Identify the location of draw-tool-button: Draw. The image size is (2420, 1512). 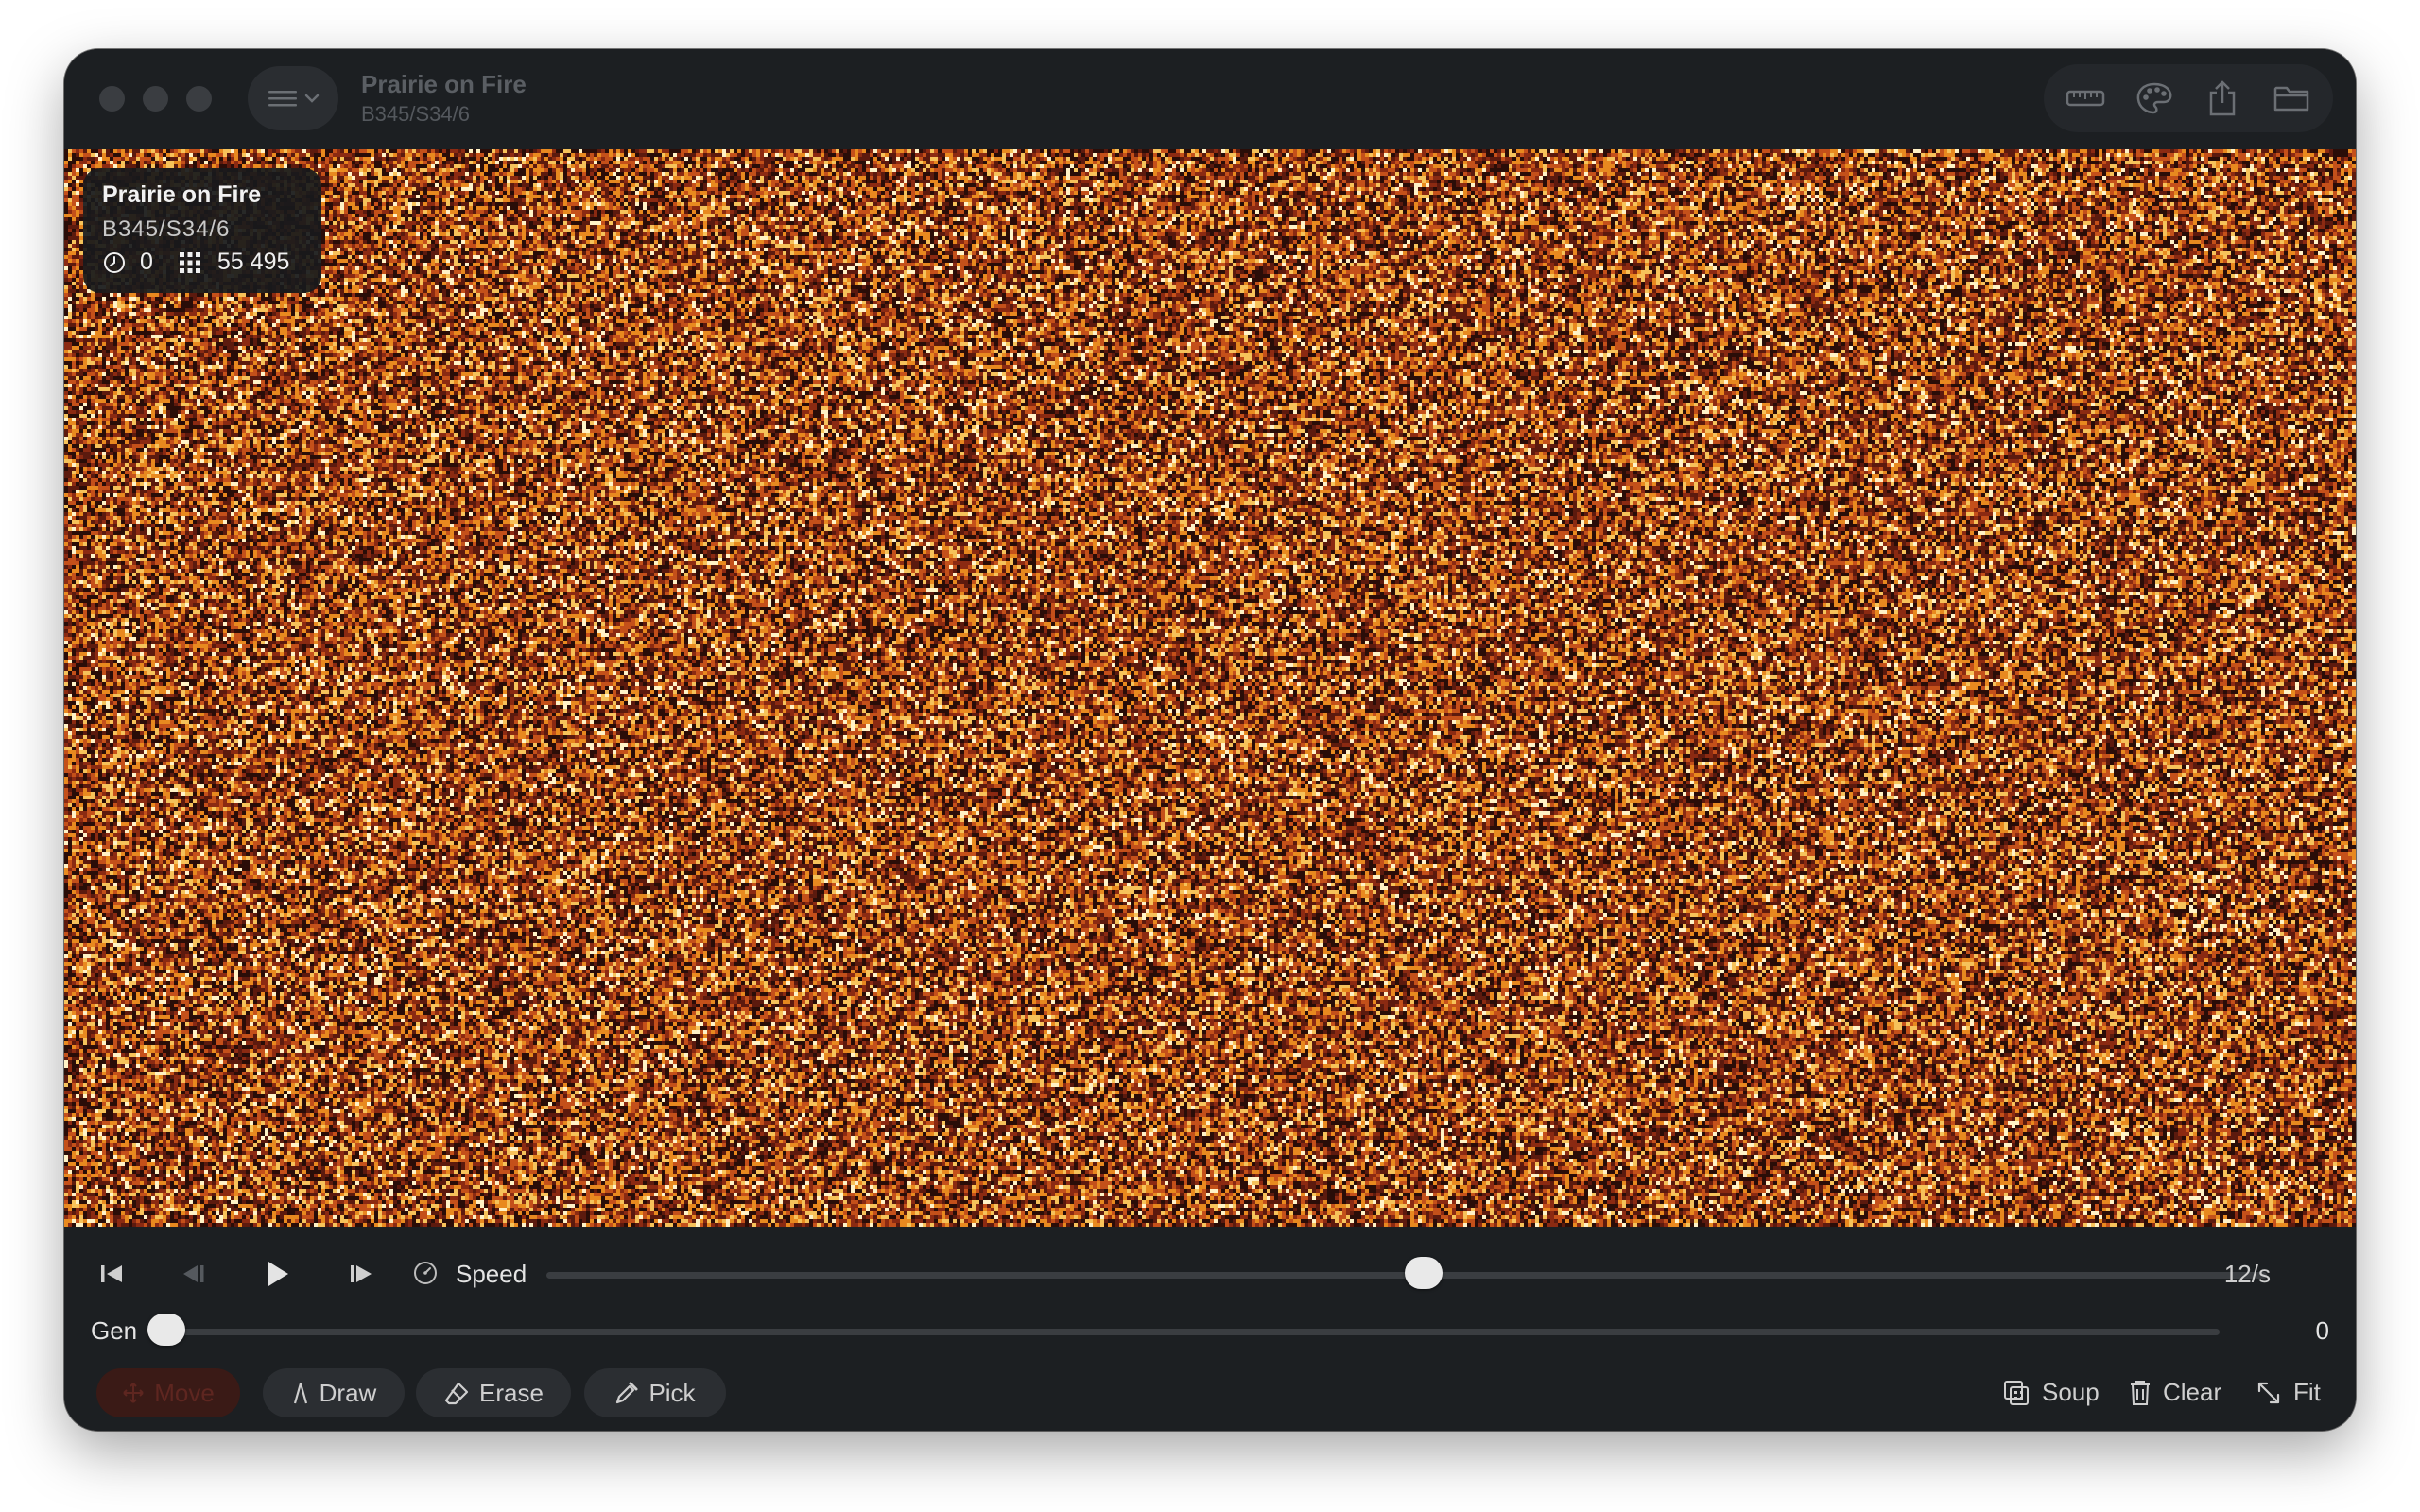
(334, 1393).